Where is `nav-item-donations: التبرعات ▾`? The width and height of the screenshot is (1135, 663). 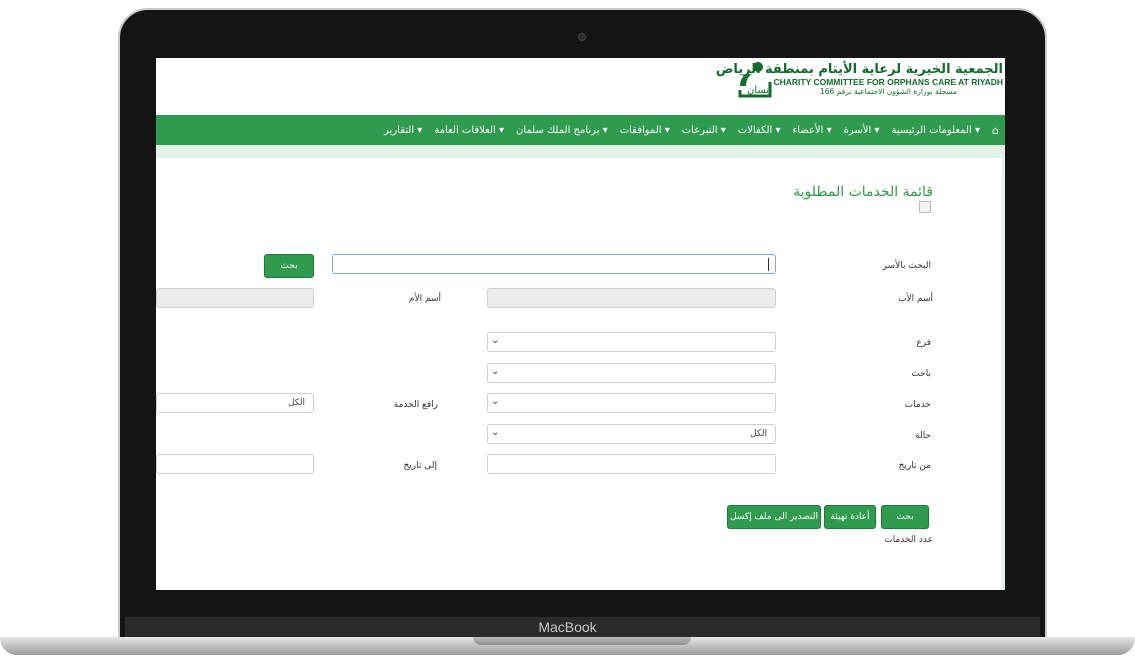 nav-item-donations: التبرعات ▾ is located at coordinates (704, 130).